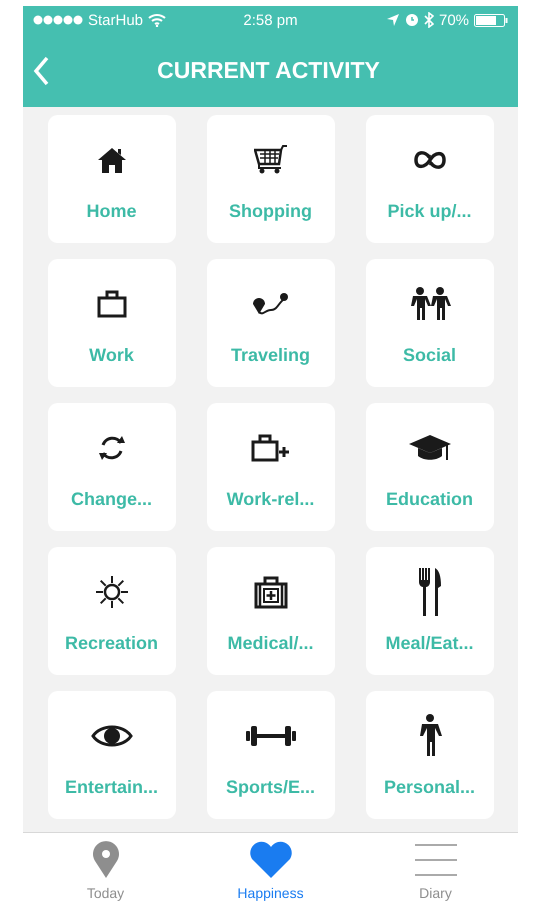 The image size is (541, 910). What do you see at coordinates (270, 179) in the screenshot?
I see `activity-tile: Shopping` at bounding box center [270, 179].